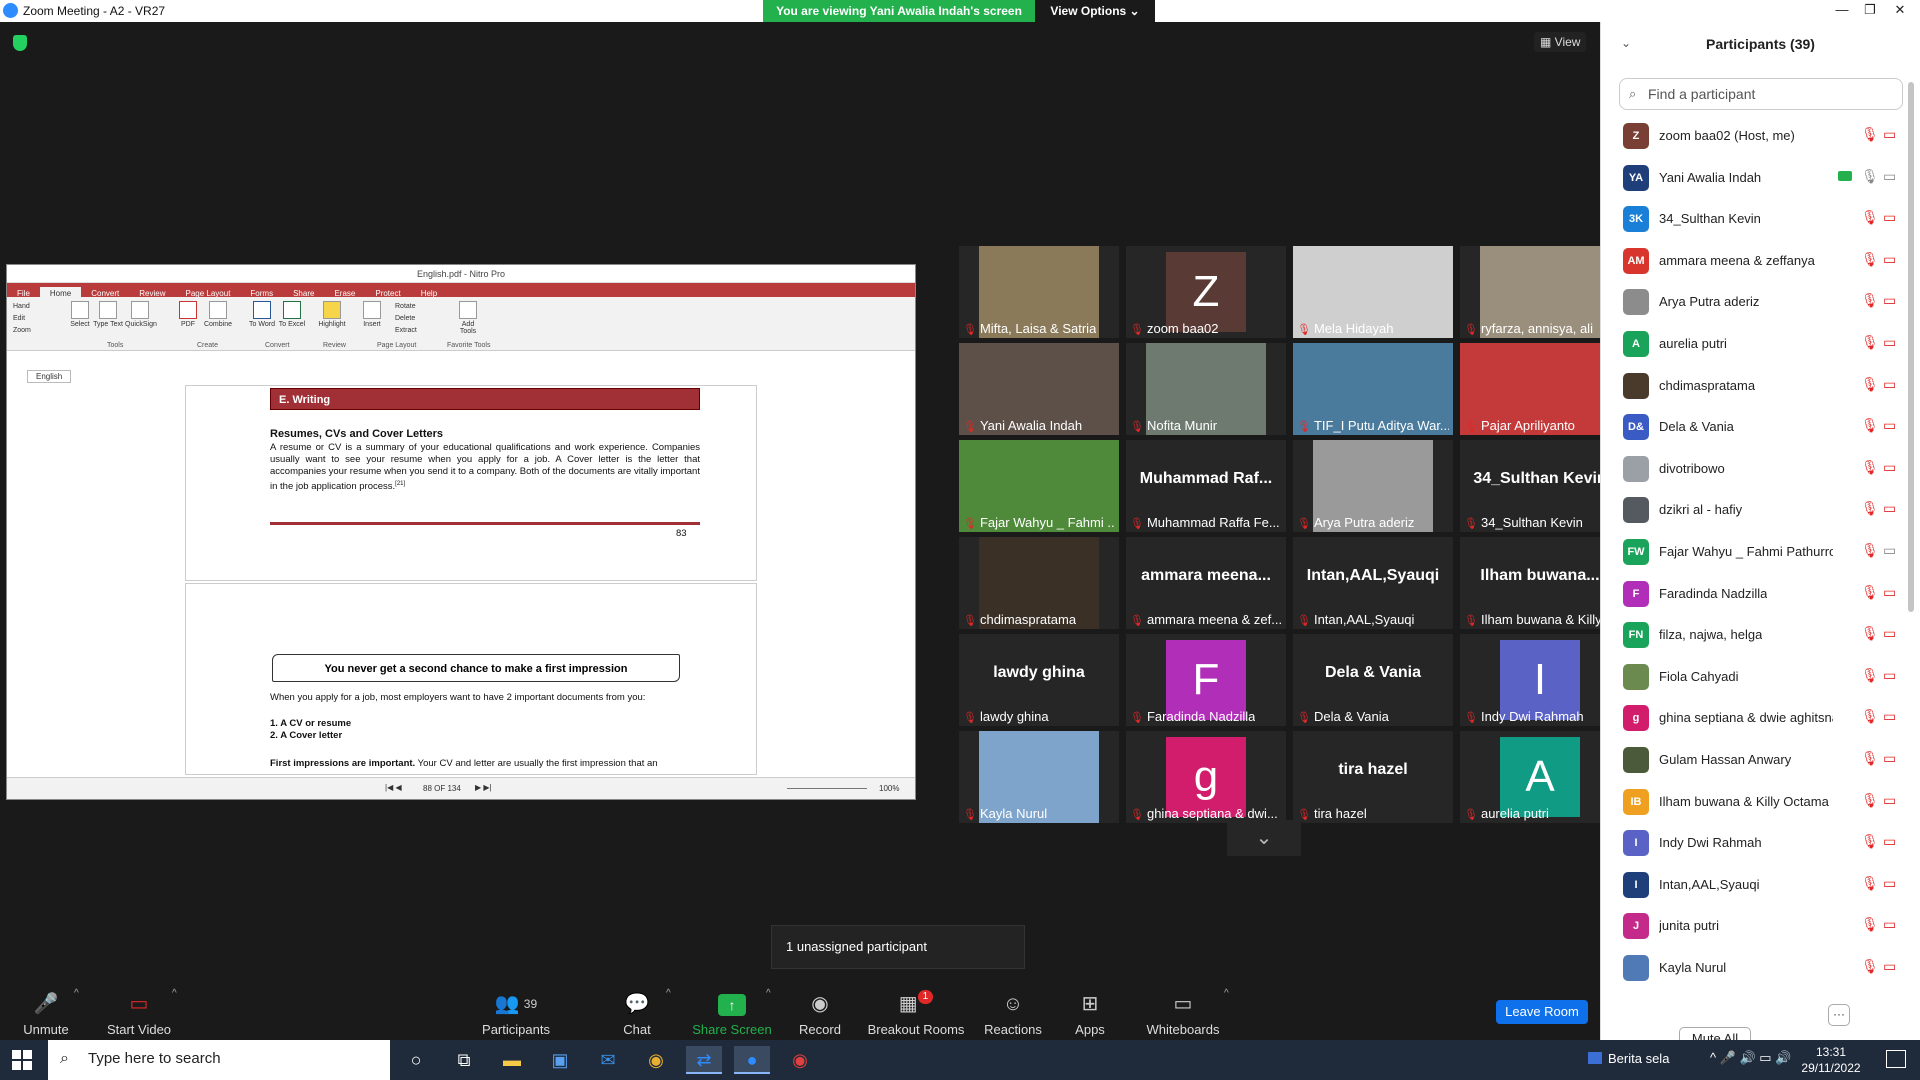 The image size is (1920, 1080). I want to click on participant-row: Fiola Cahyadi 🎙 ▭, so click(1751, 675).